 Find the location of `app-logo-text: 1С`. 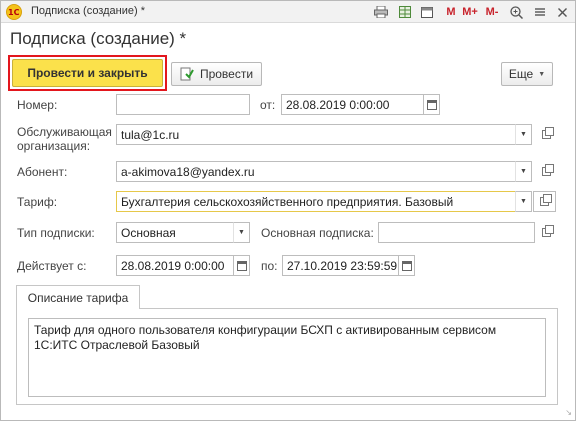

app-logo-text: 1С is located at coordinates (14, 12).